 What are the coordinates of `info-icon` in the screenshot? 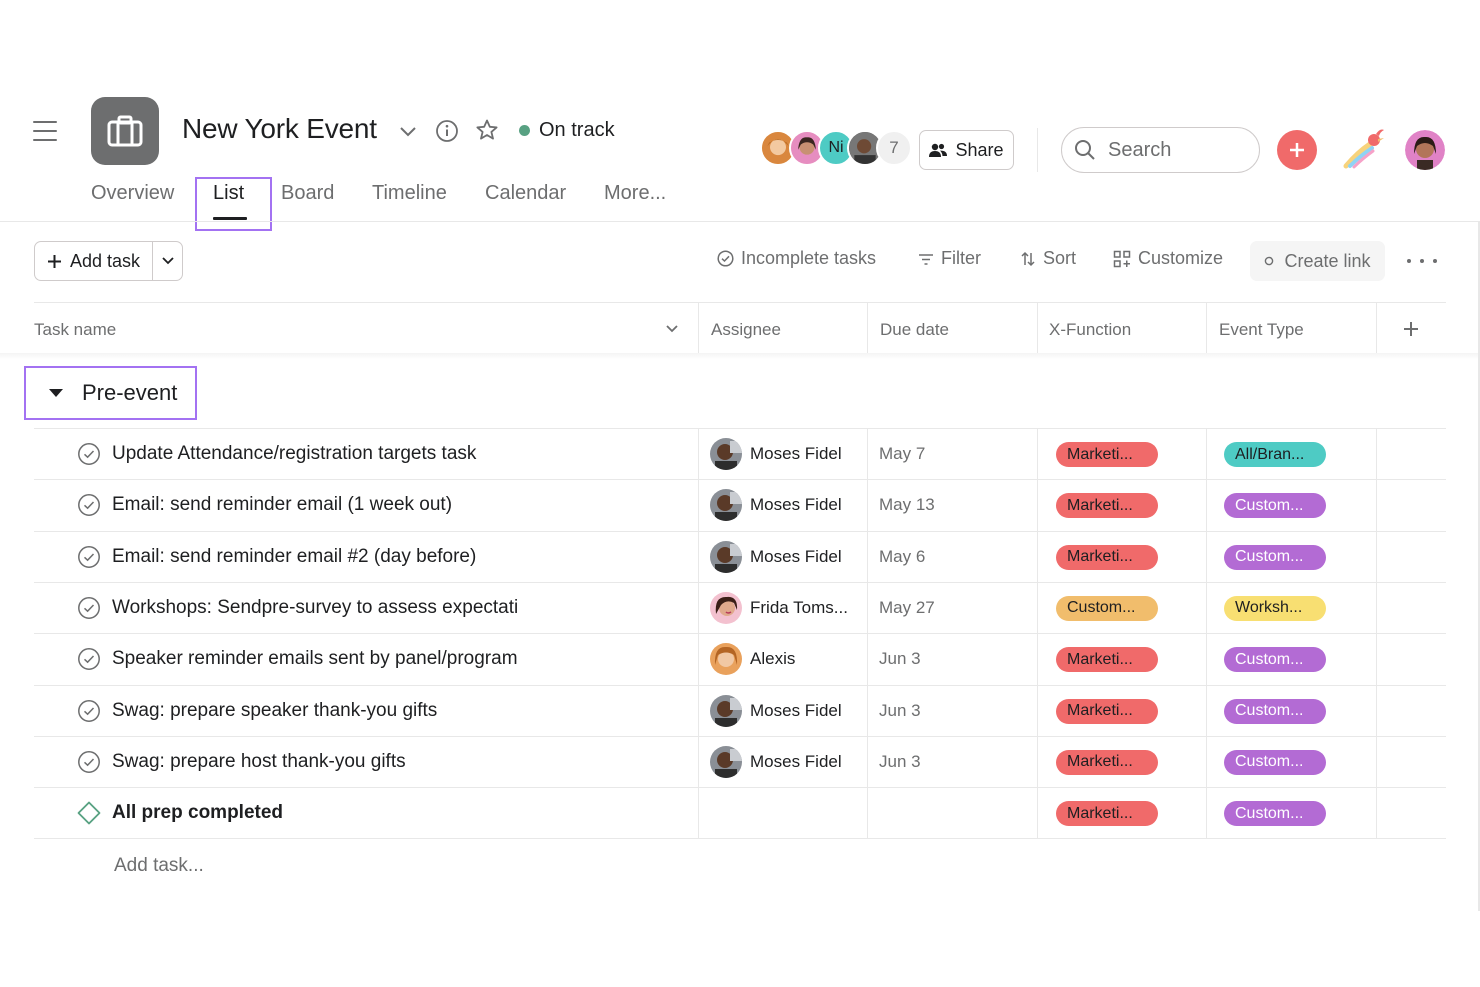 It's located at (447, 131).